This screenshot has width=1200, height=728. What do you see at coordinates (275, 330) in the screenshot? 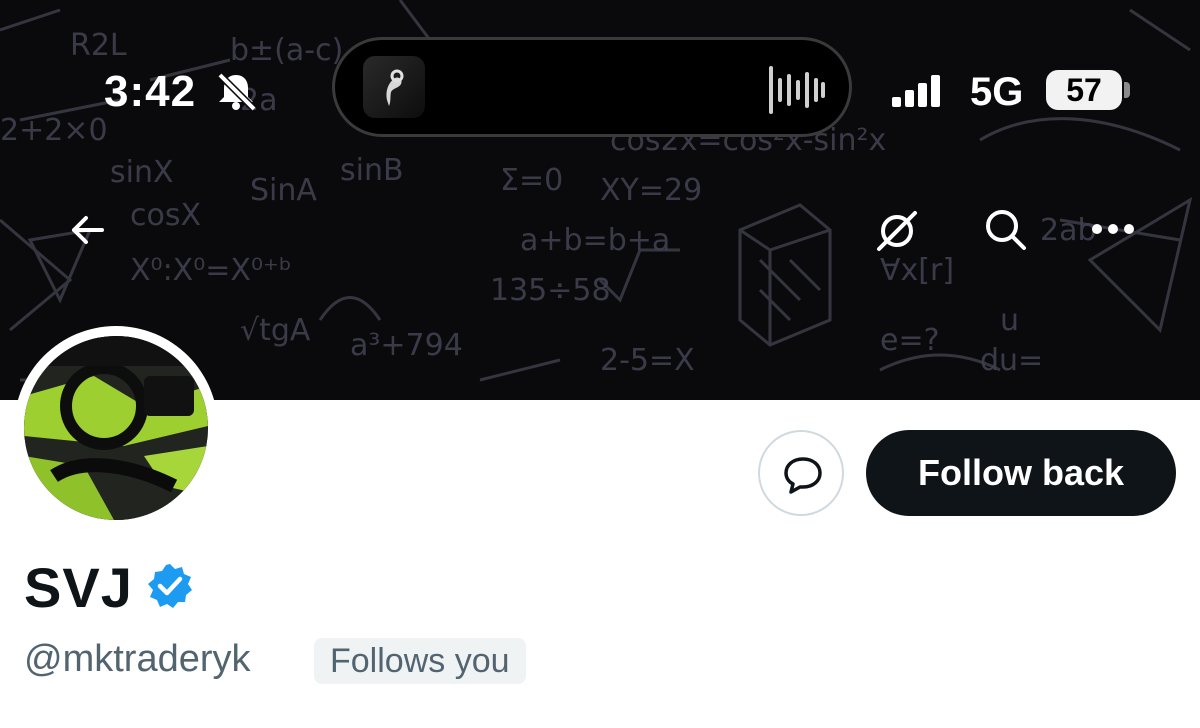
I see `svg-text: √tgA` at bounding box center [275, 330].